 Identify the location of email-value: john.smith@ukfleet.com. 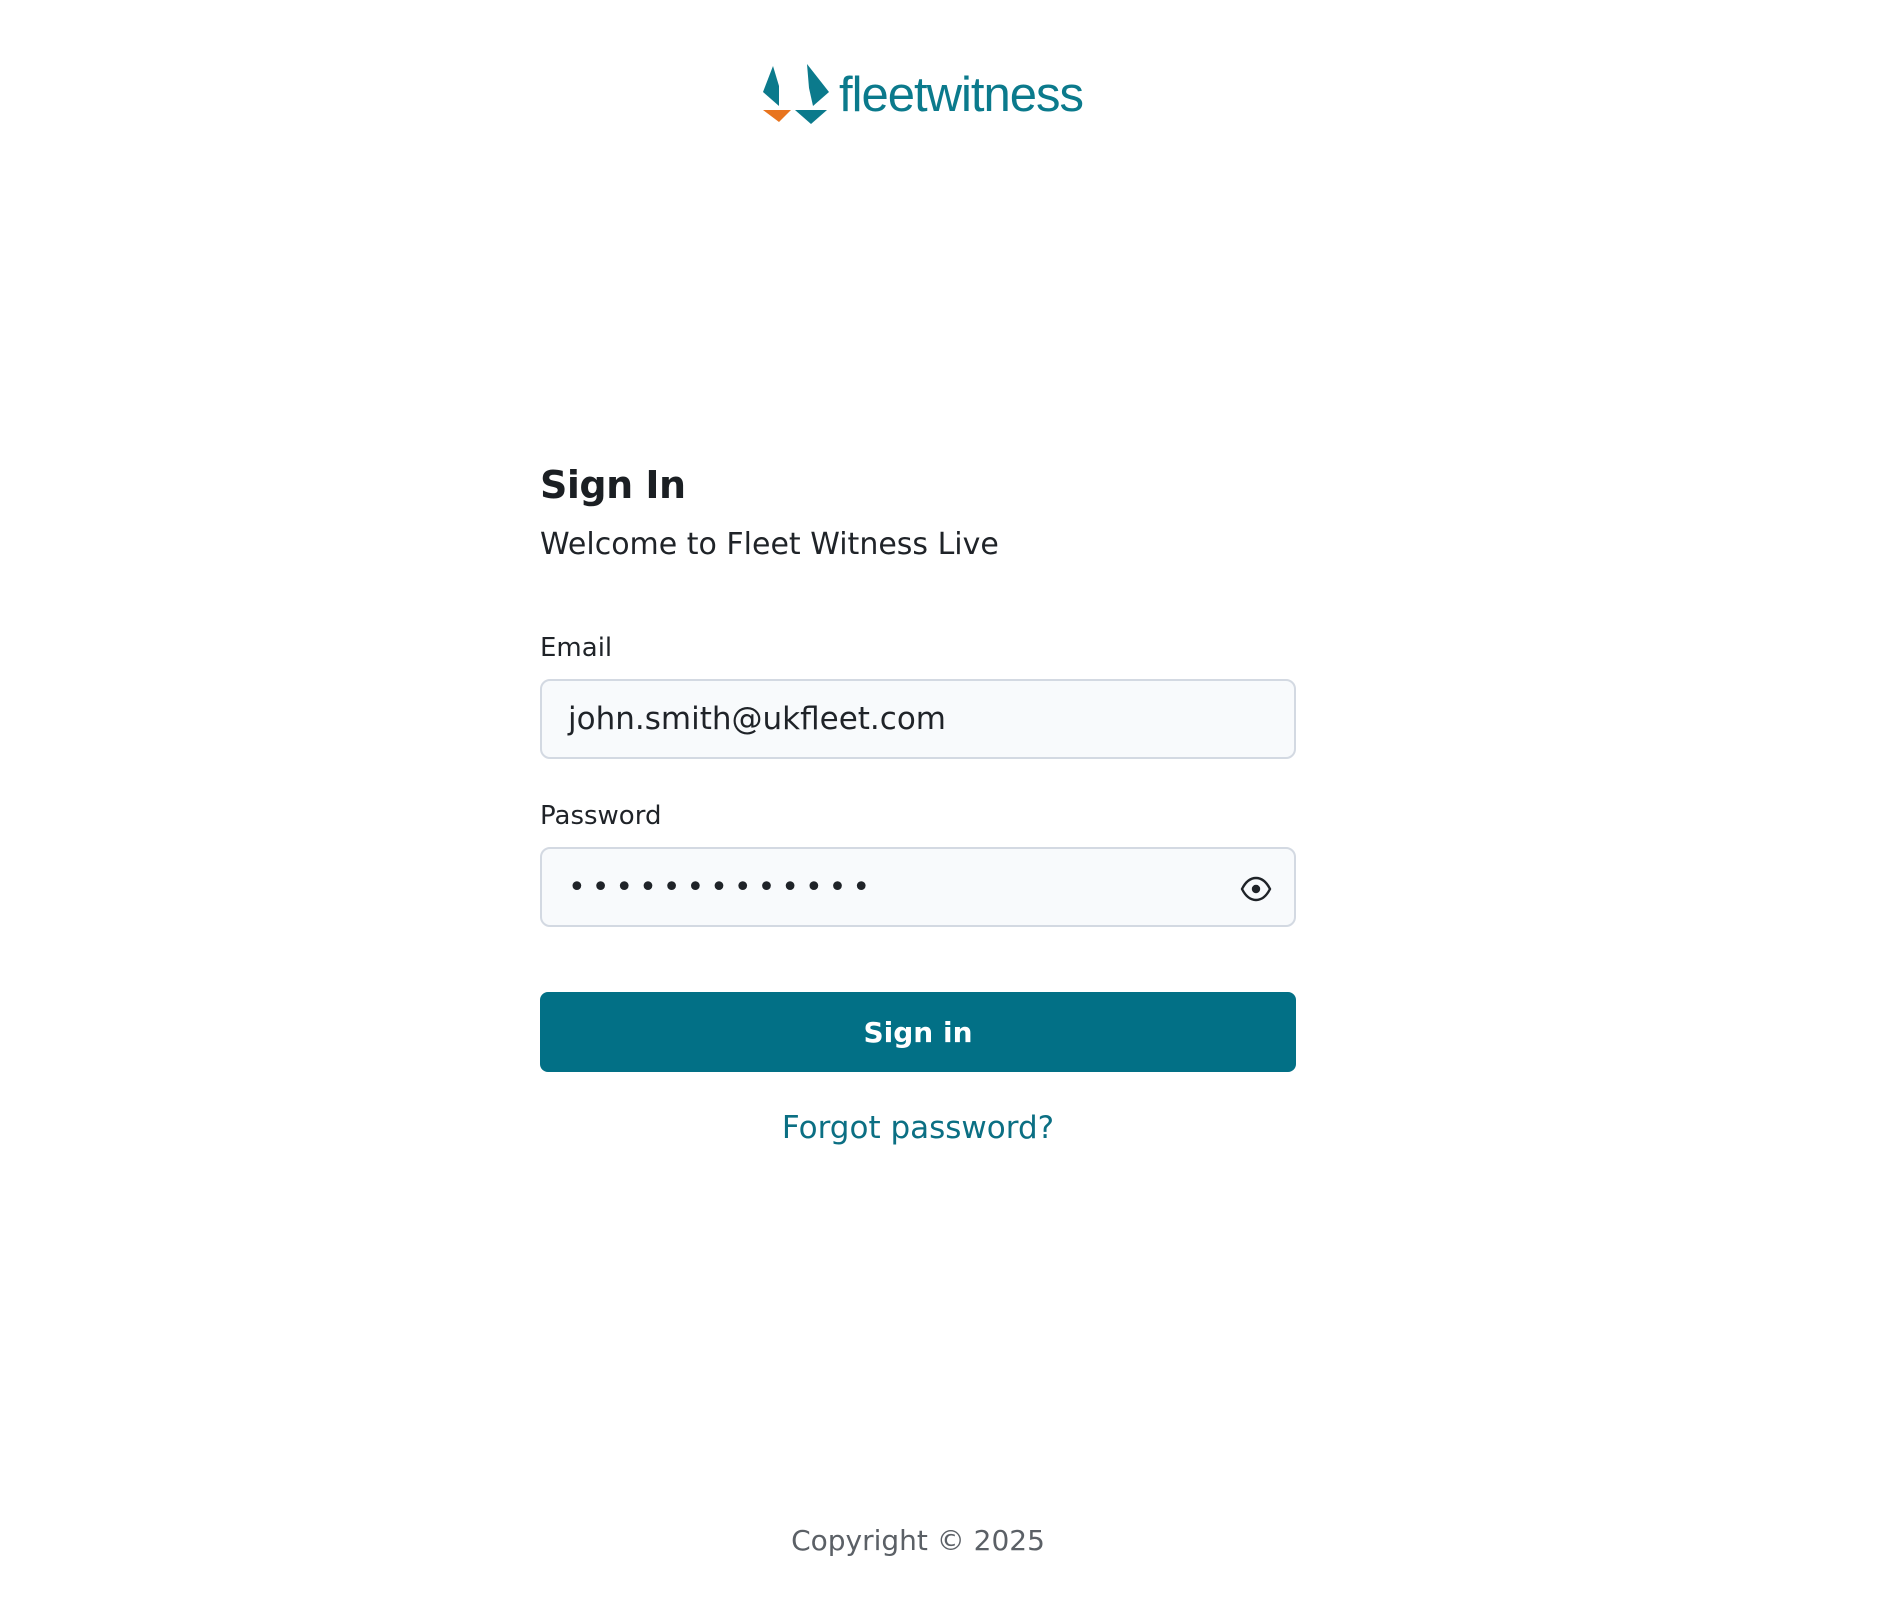
(757, 719).